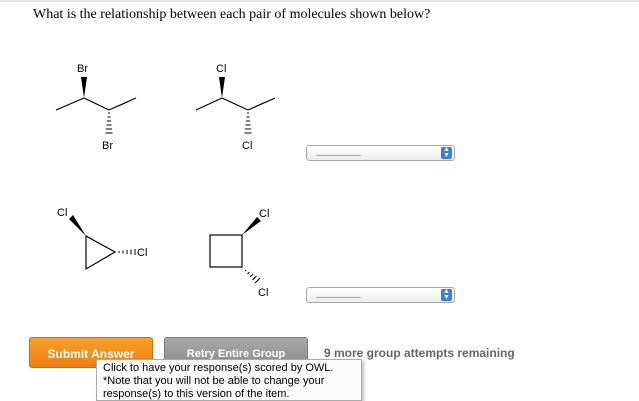 This screenshot has width=639, height=401. I want to click on mol2a-top-label: Cl, so click(62, 213).